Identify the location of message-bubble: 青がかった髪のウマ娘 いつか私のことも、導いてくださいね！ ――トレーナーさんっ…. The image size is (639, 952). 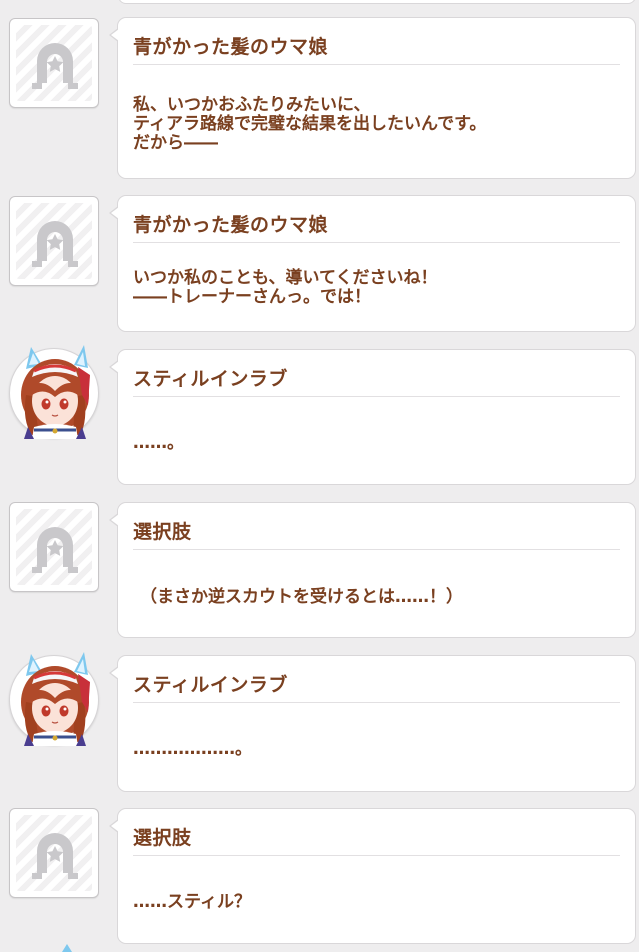
(372, 263).